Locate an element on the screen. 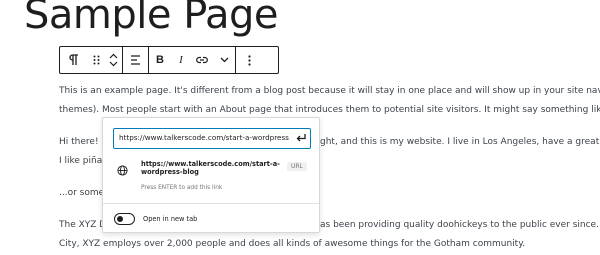 This screenshot has height=255, width=600. paragraph-text: ...or some is located at coordinates (81, 193).